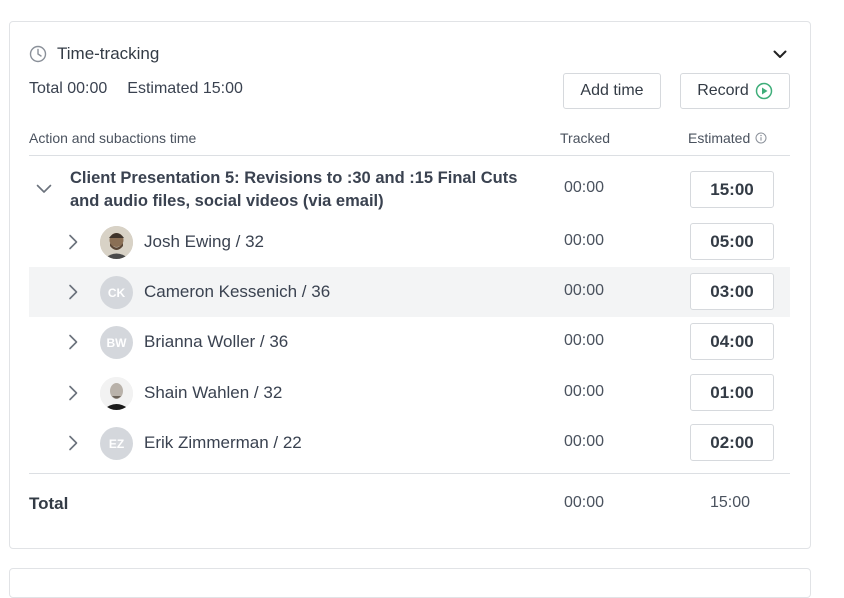 The image size is (844, 598). I want to click on total-row: Total 00:00 15:00, so click(409, 503).